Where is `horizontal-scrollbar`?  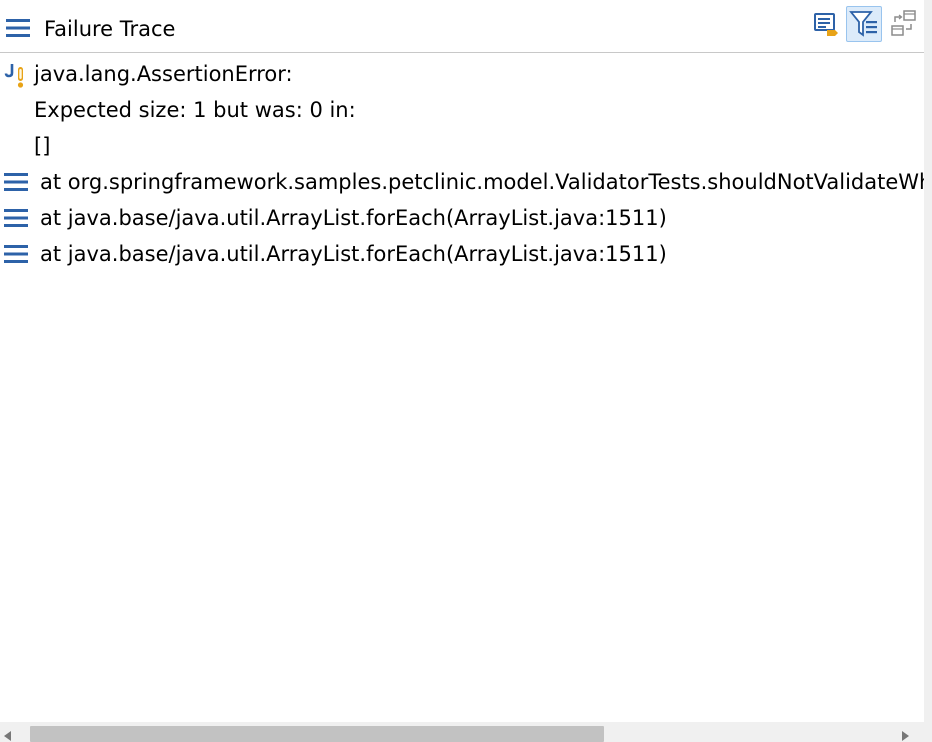
horizontal-scrollbar is located at coordinates (462, 732).